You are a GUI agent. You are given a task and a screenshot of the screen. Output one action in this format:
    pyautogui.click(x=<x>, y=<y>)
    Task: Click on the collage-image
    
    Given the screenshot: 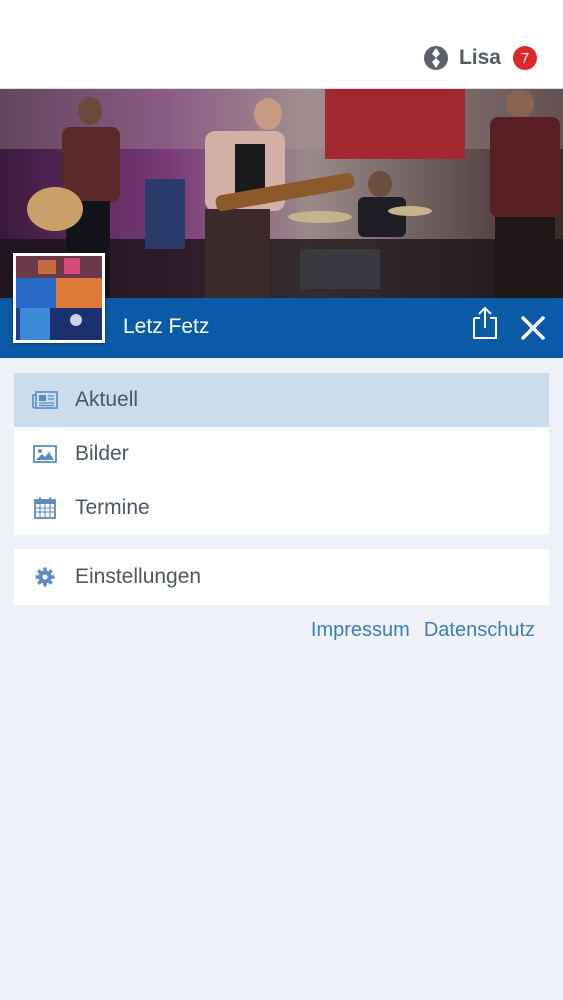 What is the action you would take?
    pyautogui.click(x=59, y=298)
    